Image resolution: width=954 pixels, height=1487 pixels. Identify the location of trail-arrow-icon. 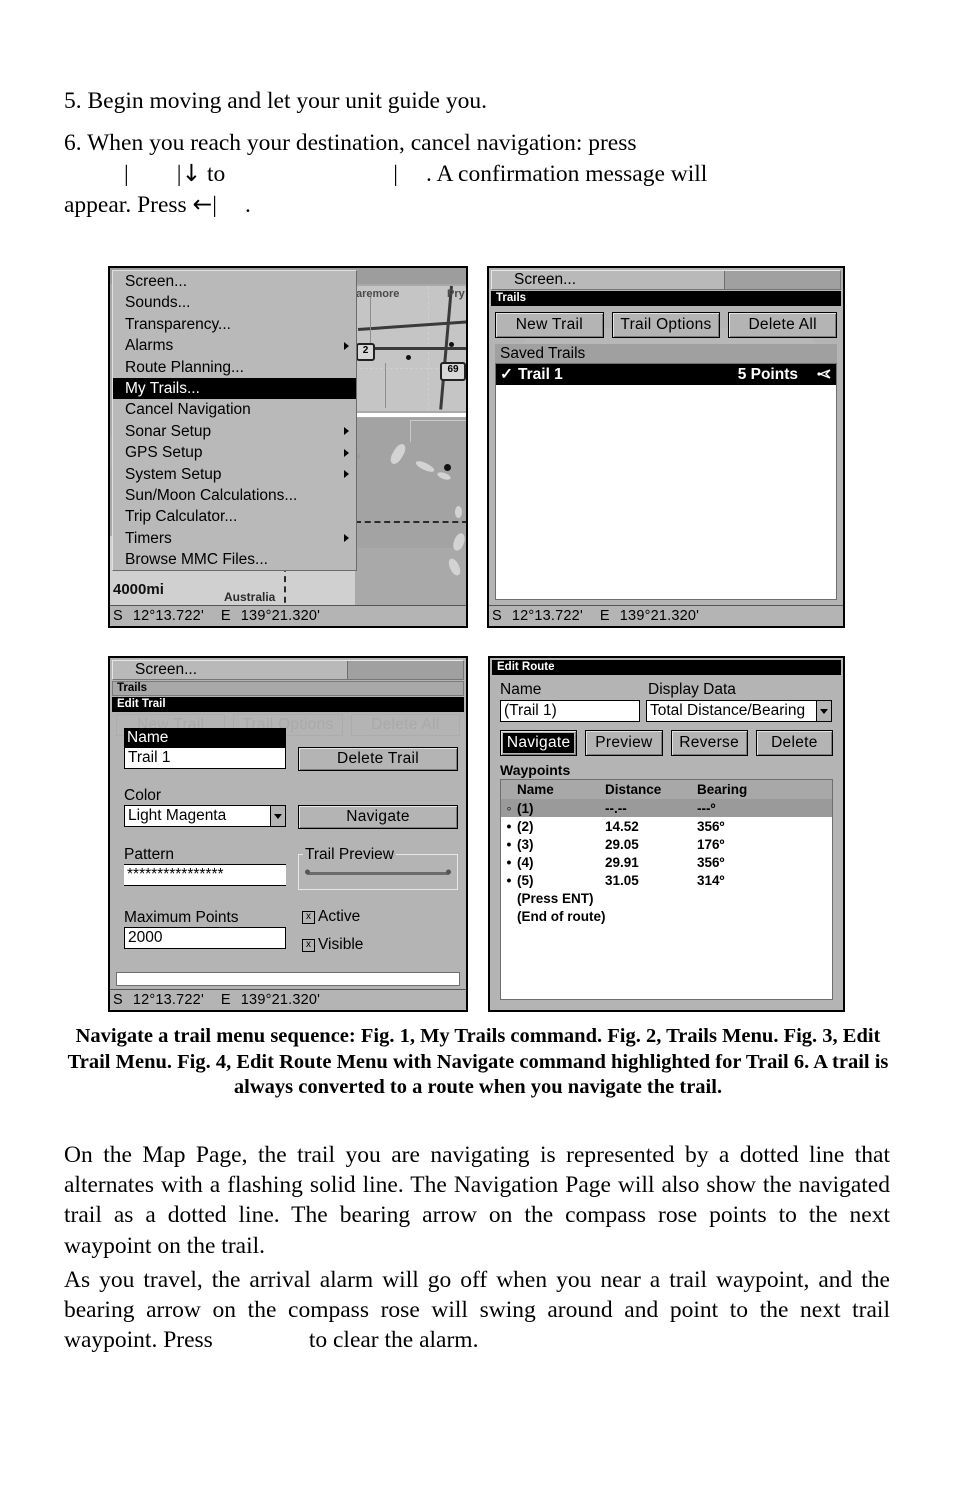
(824, 374).